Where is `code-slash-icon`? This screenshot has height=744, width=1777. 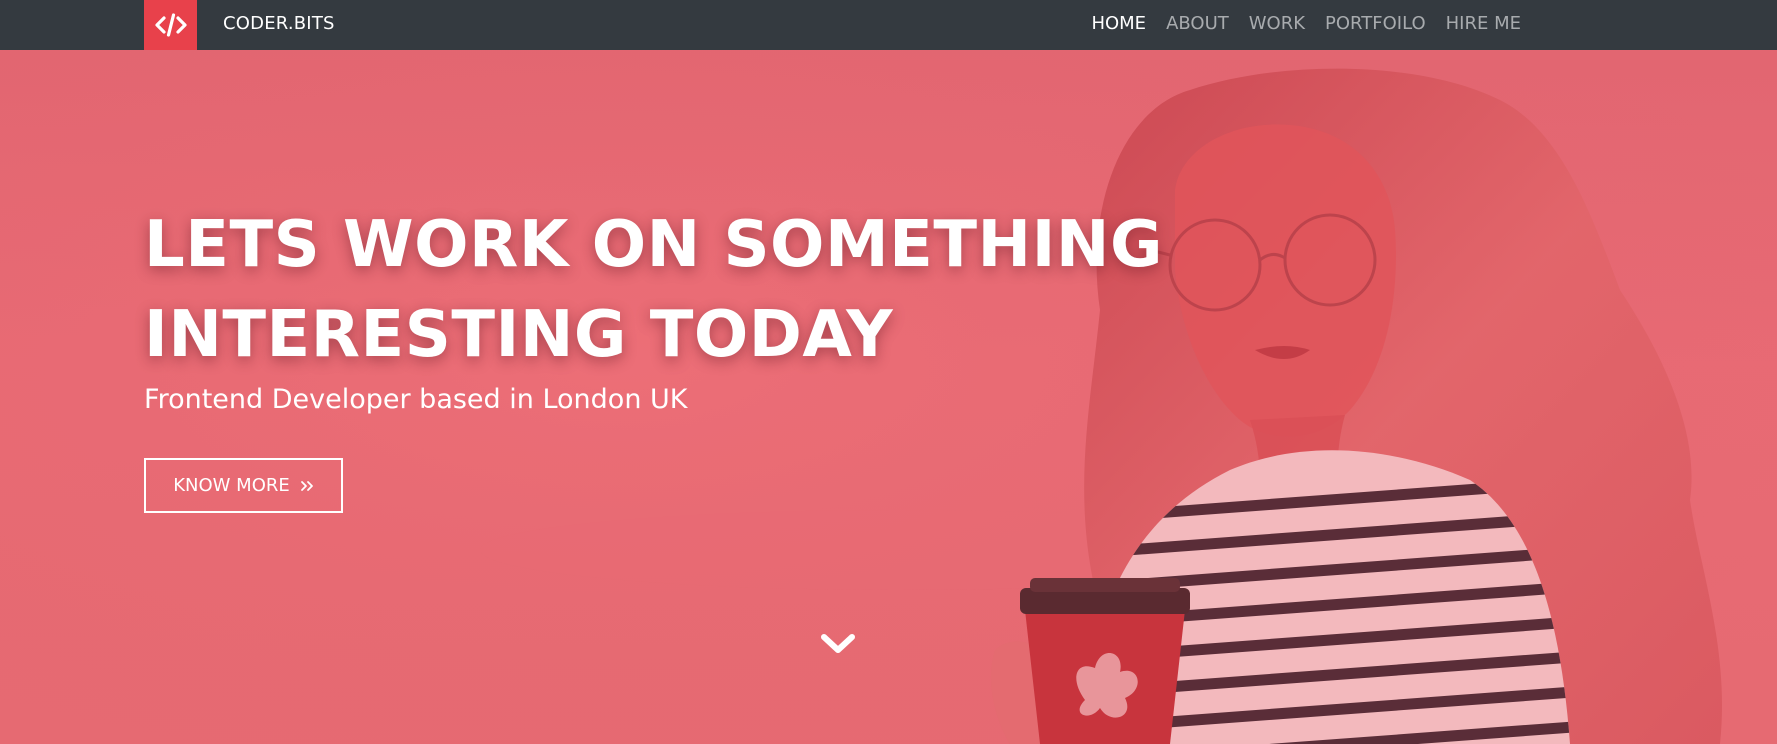 code-slash-icon is located at coordinates (170, 25).